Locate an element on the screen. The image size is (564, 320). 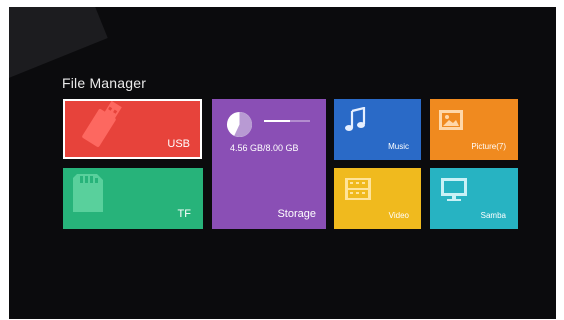
sd-card-icon is located at coordinates (88, 193).